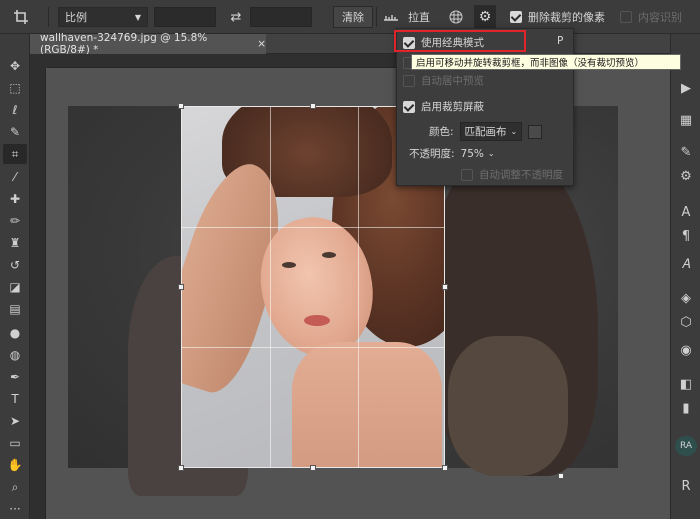  Describe the element at coordinates (15, 465) in the screenshot. I see `hand-icon: ✋` at that location.